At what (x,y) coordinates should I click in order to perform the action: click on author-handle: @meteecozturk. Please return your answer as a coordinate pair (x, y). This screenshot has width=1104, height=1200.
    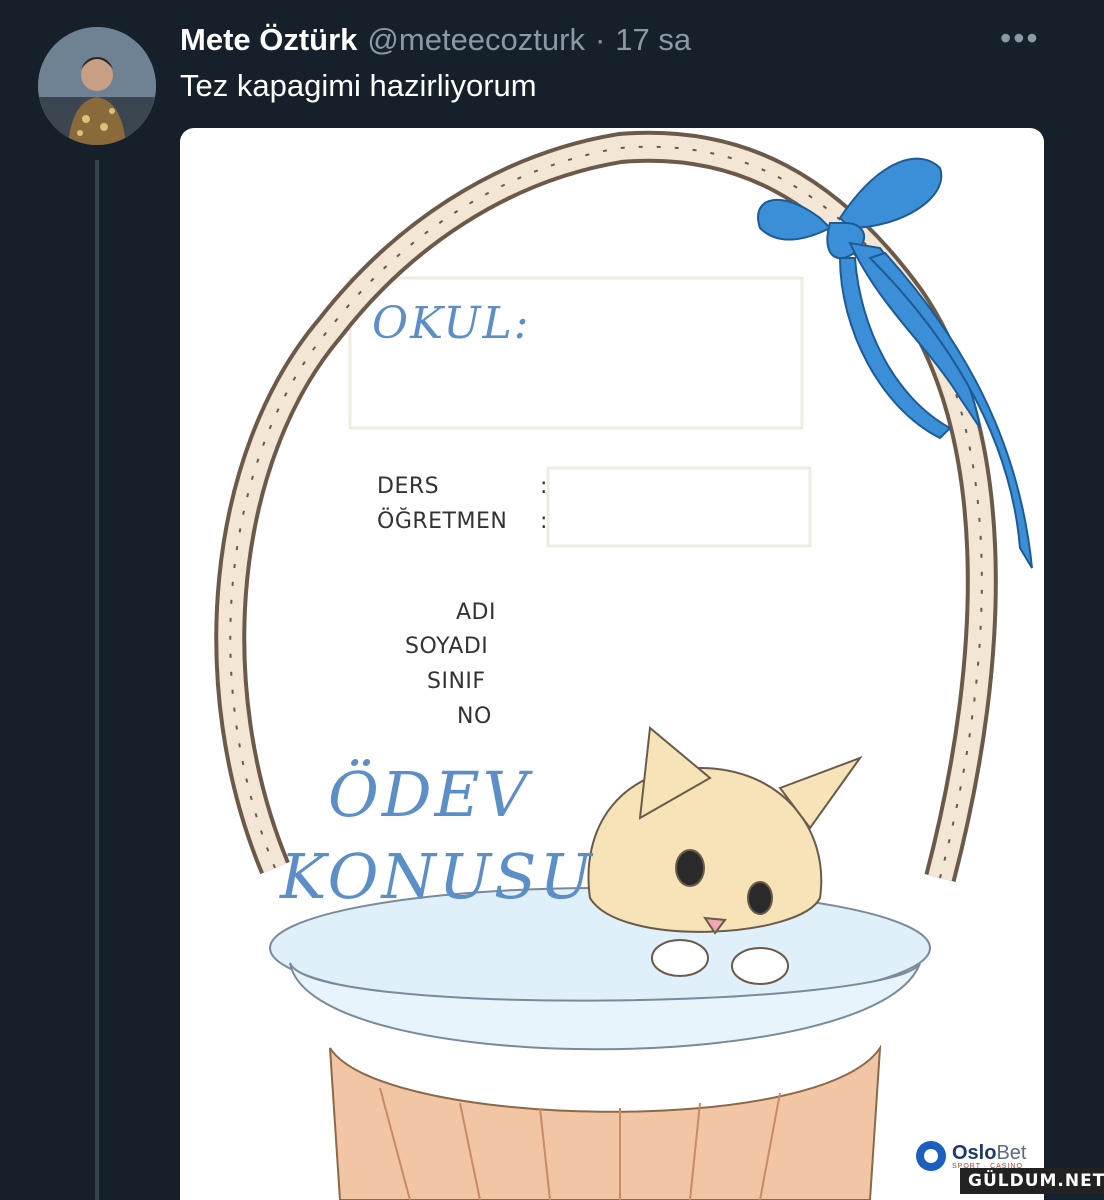
    Looking at the image, I should click on (476, 40).